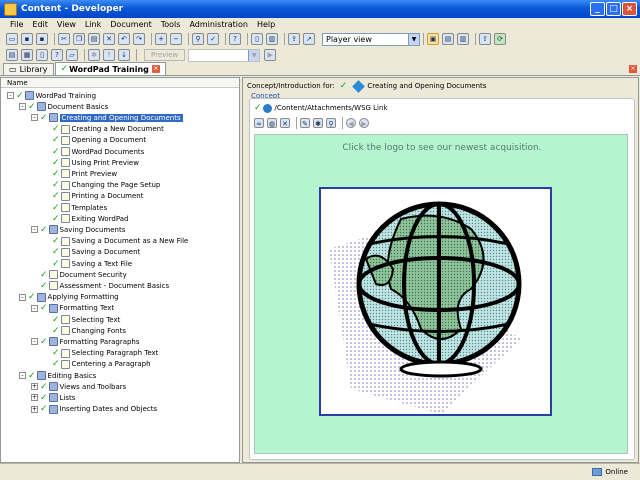 This screenshot has height=480, width=640. Describe the element at coordinates (27, 55) in the screenshot. I see `outline-icon: ▦` at that location.